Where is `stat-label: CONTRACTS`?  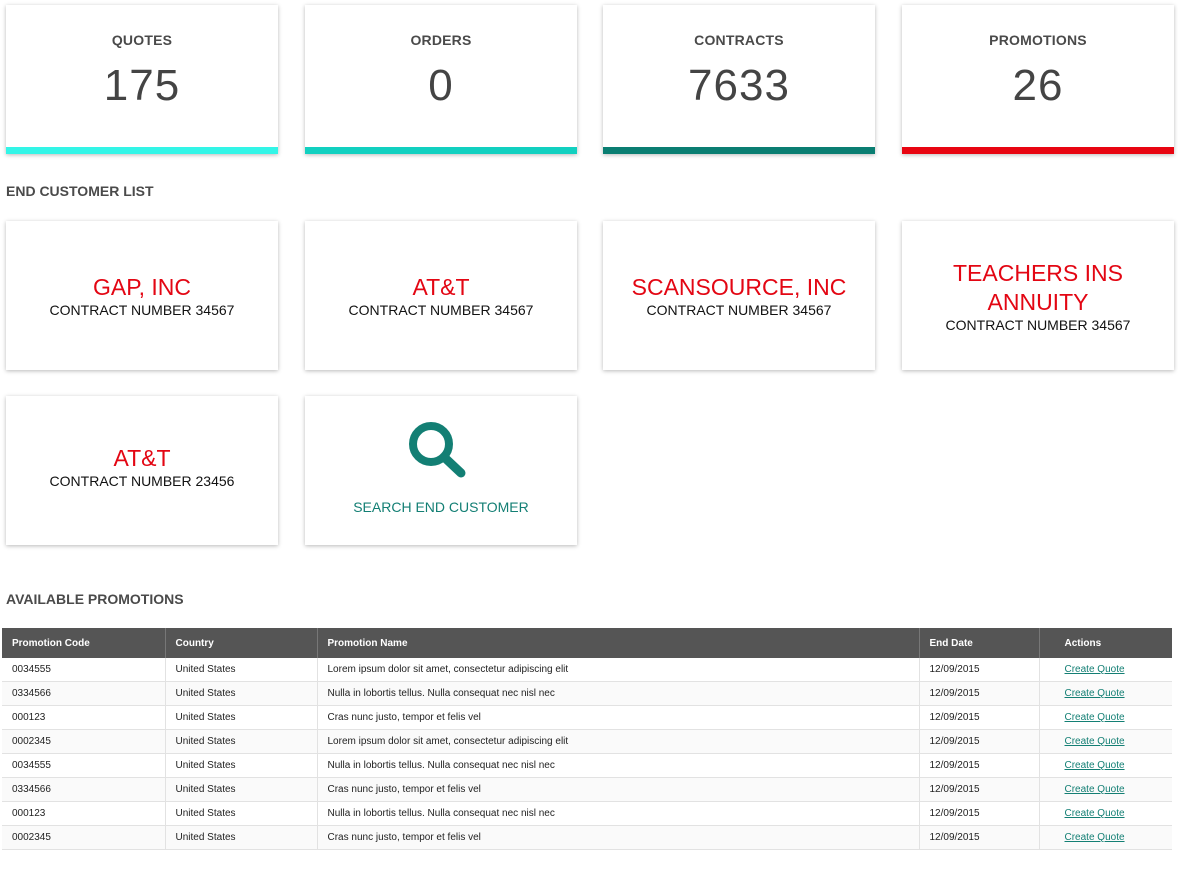
stat-label: CONTRACTS is located at coordinates (739, 40).